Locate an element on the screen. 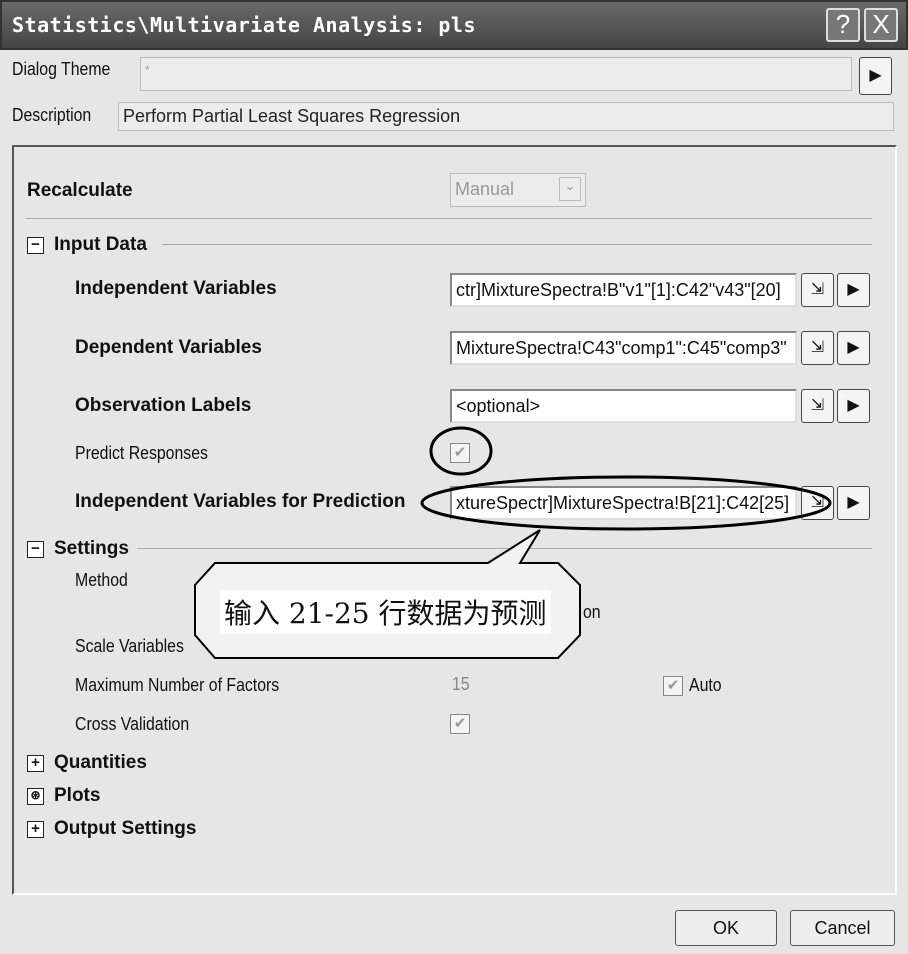 This screenshot has height=954, width=908. cancel-button: Cancel is located at coordinates (842, 928).